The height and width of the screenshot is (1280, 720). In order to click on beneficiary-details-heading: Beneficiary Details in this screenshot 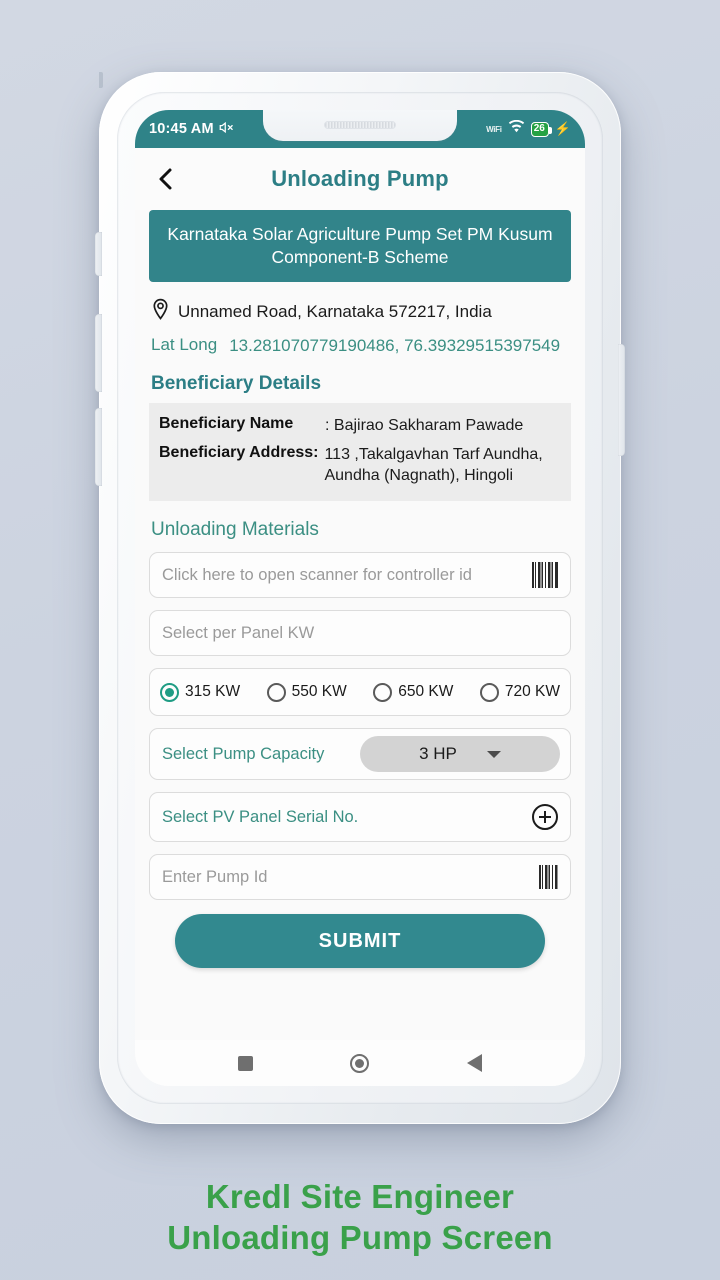, I will do `click(236, 384)`.